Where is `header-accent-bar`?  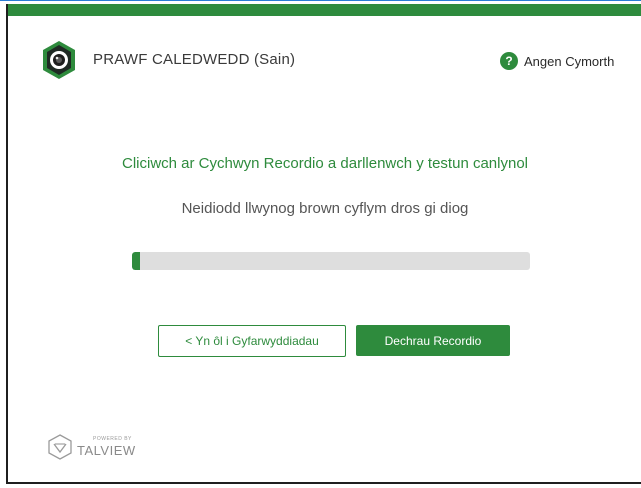 header-accent-bar is located at coordinates (324, 10).